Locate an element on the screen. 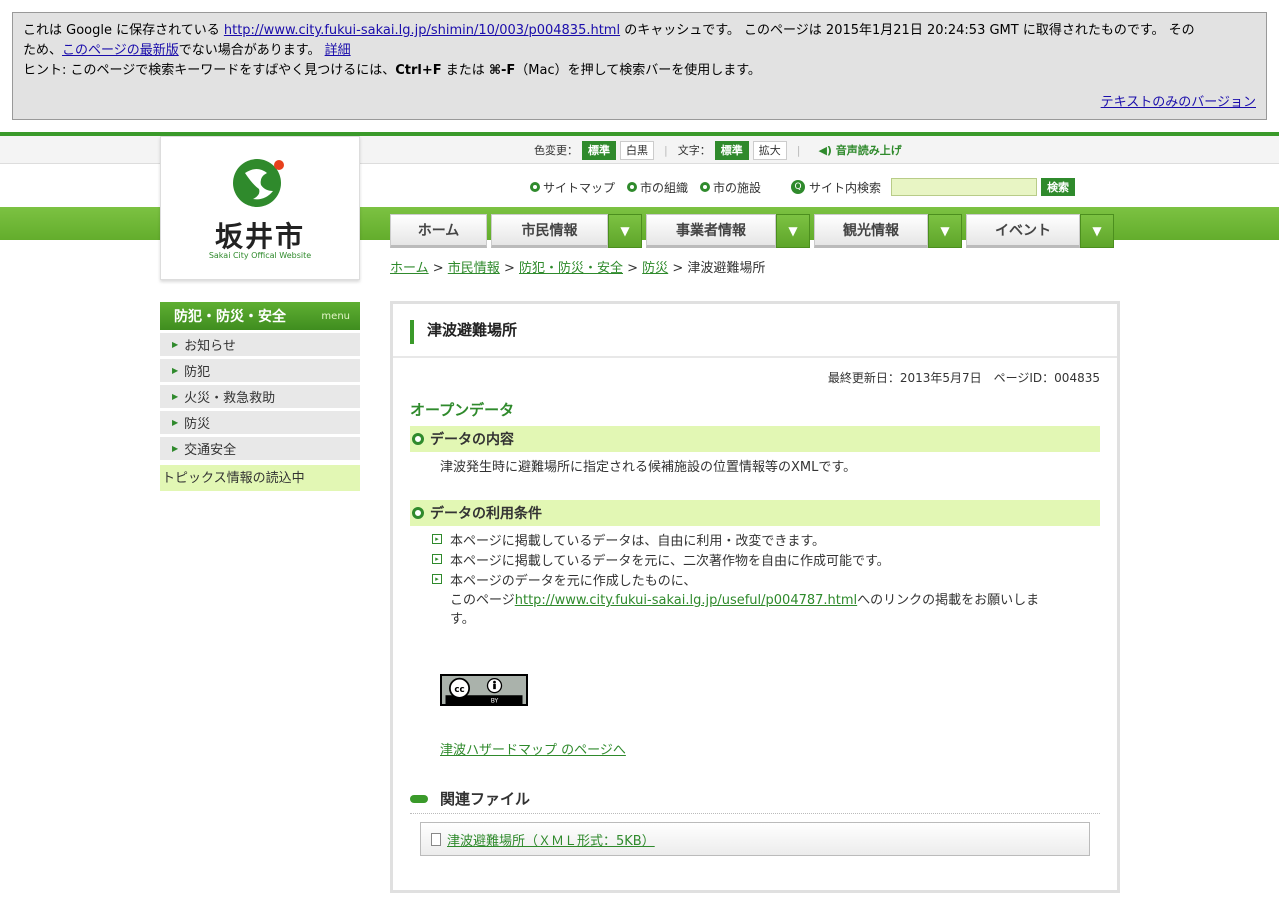  nav-citizen: 市民情報 ▼ is located at coordinates (566, 231).